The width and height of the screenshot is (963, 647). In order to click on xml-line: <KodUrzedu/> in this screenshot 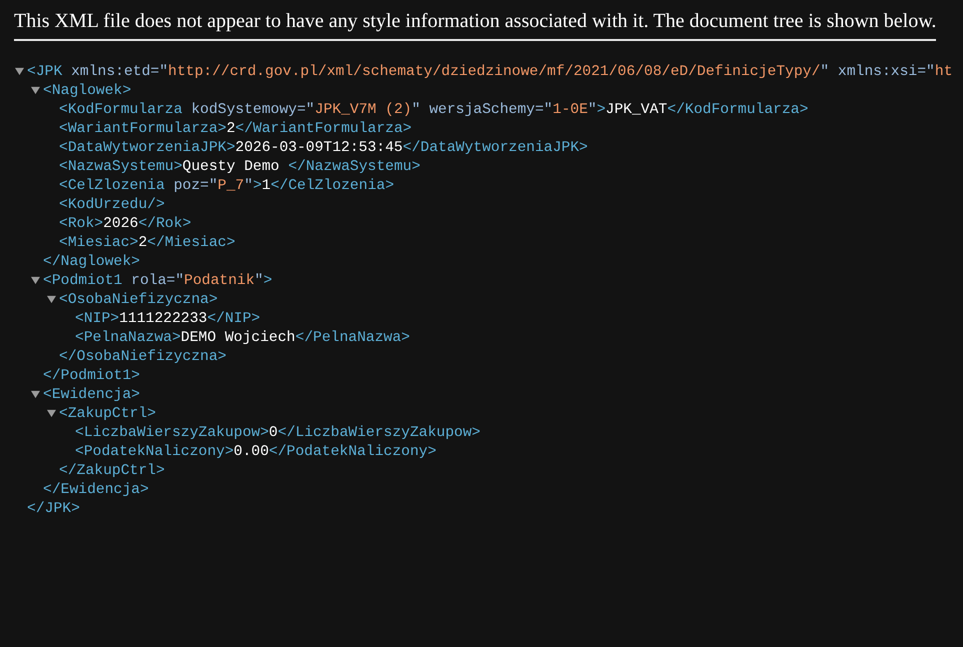, I will do `click(112, 204)`.